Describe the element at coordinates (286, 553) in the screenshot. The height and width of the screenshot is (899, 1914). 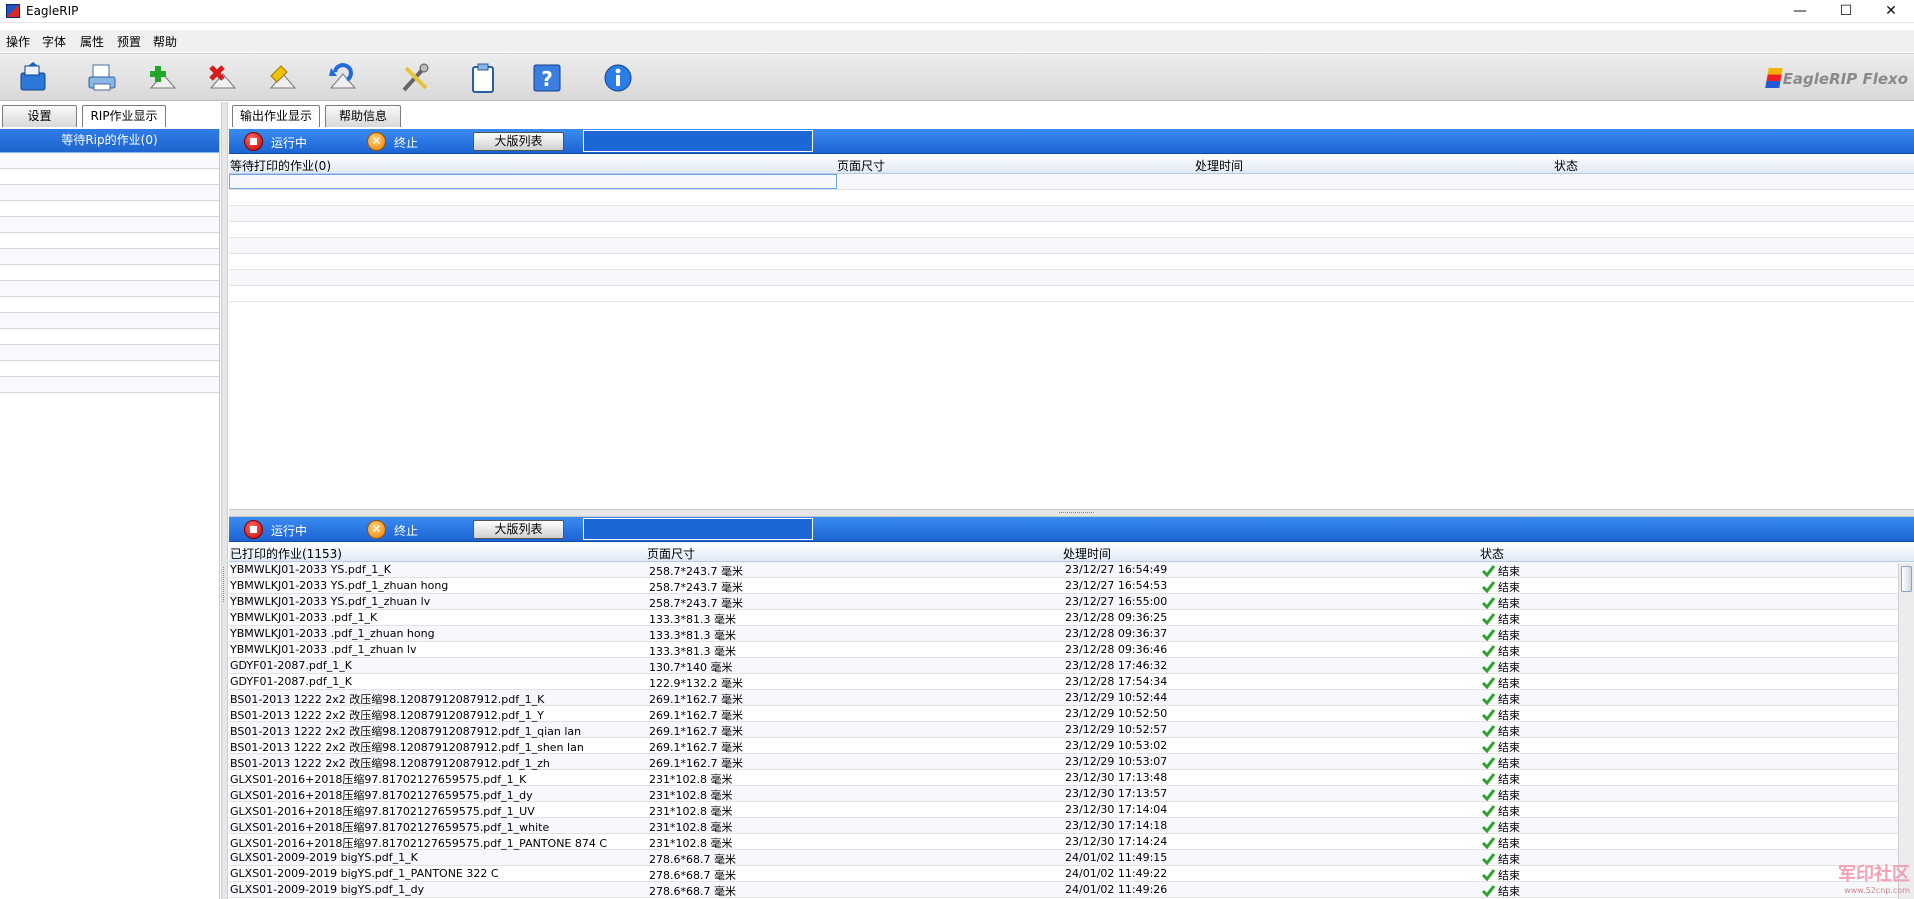
I see `col-printed-job: 已打印的作业(1153)` at that location.